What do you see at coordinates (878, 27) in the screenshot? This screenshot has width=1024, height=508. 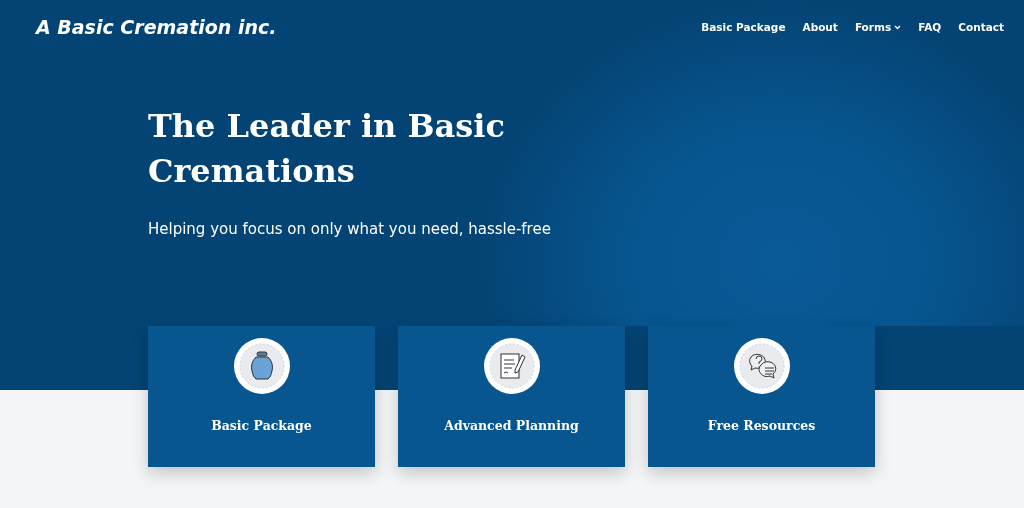 I see `nav-link: Forms` at bounding box center [878, 27].